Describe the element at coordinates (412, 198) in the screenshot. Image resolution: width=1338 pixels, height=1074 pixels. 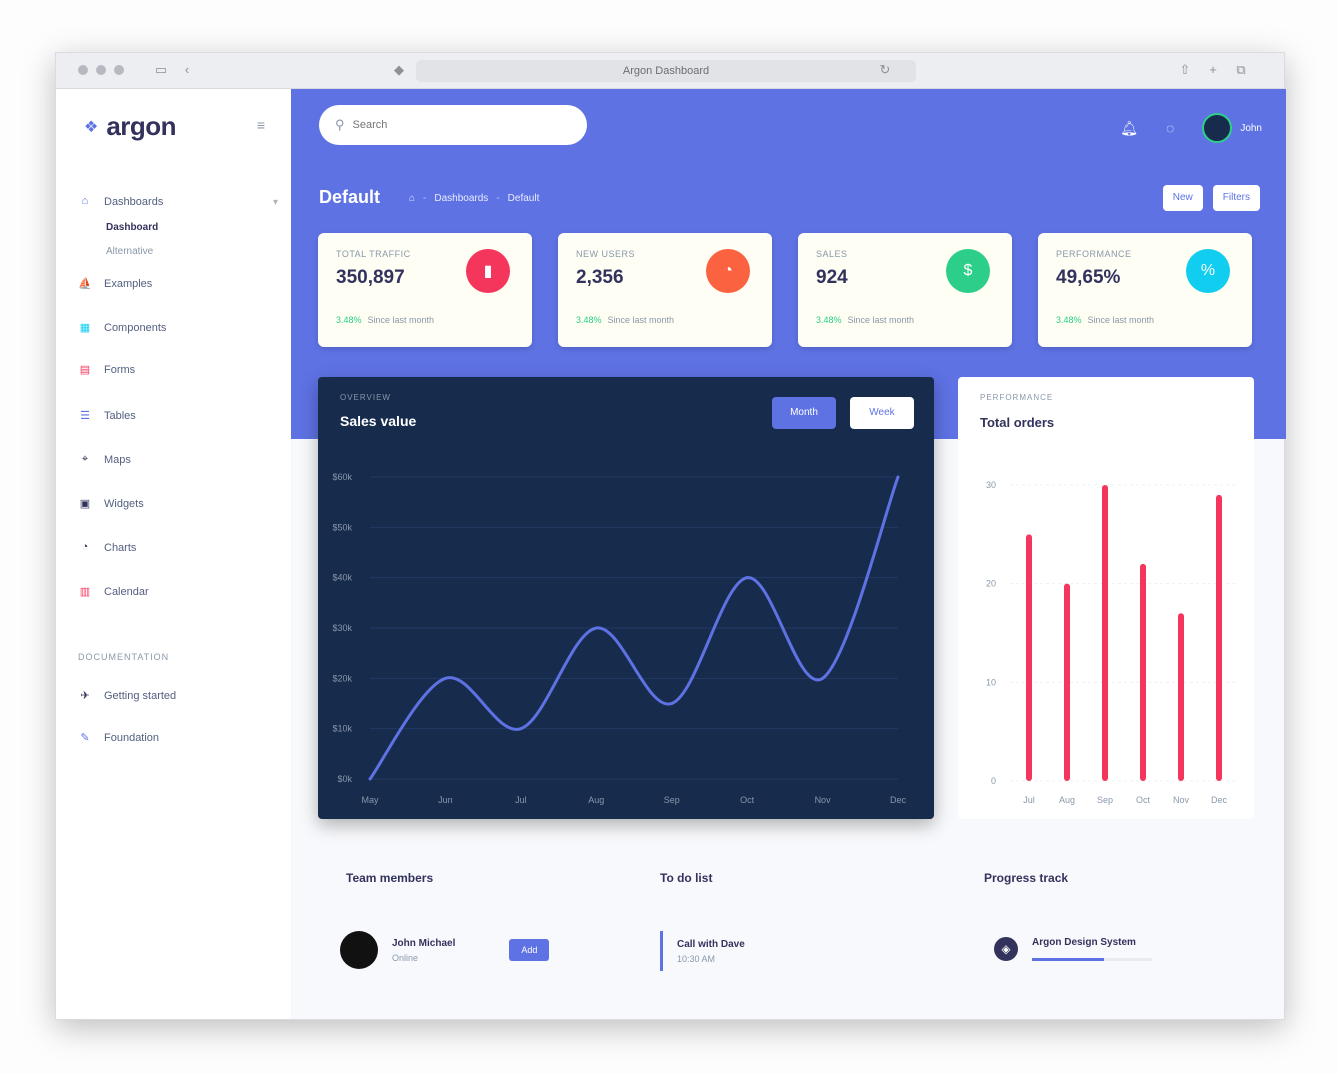
I see `breadcrumb-home-icon: ⌂` at that location.